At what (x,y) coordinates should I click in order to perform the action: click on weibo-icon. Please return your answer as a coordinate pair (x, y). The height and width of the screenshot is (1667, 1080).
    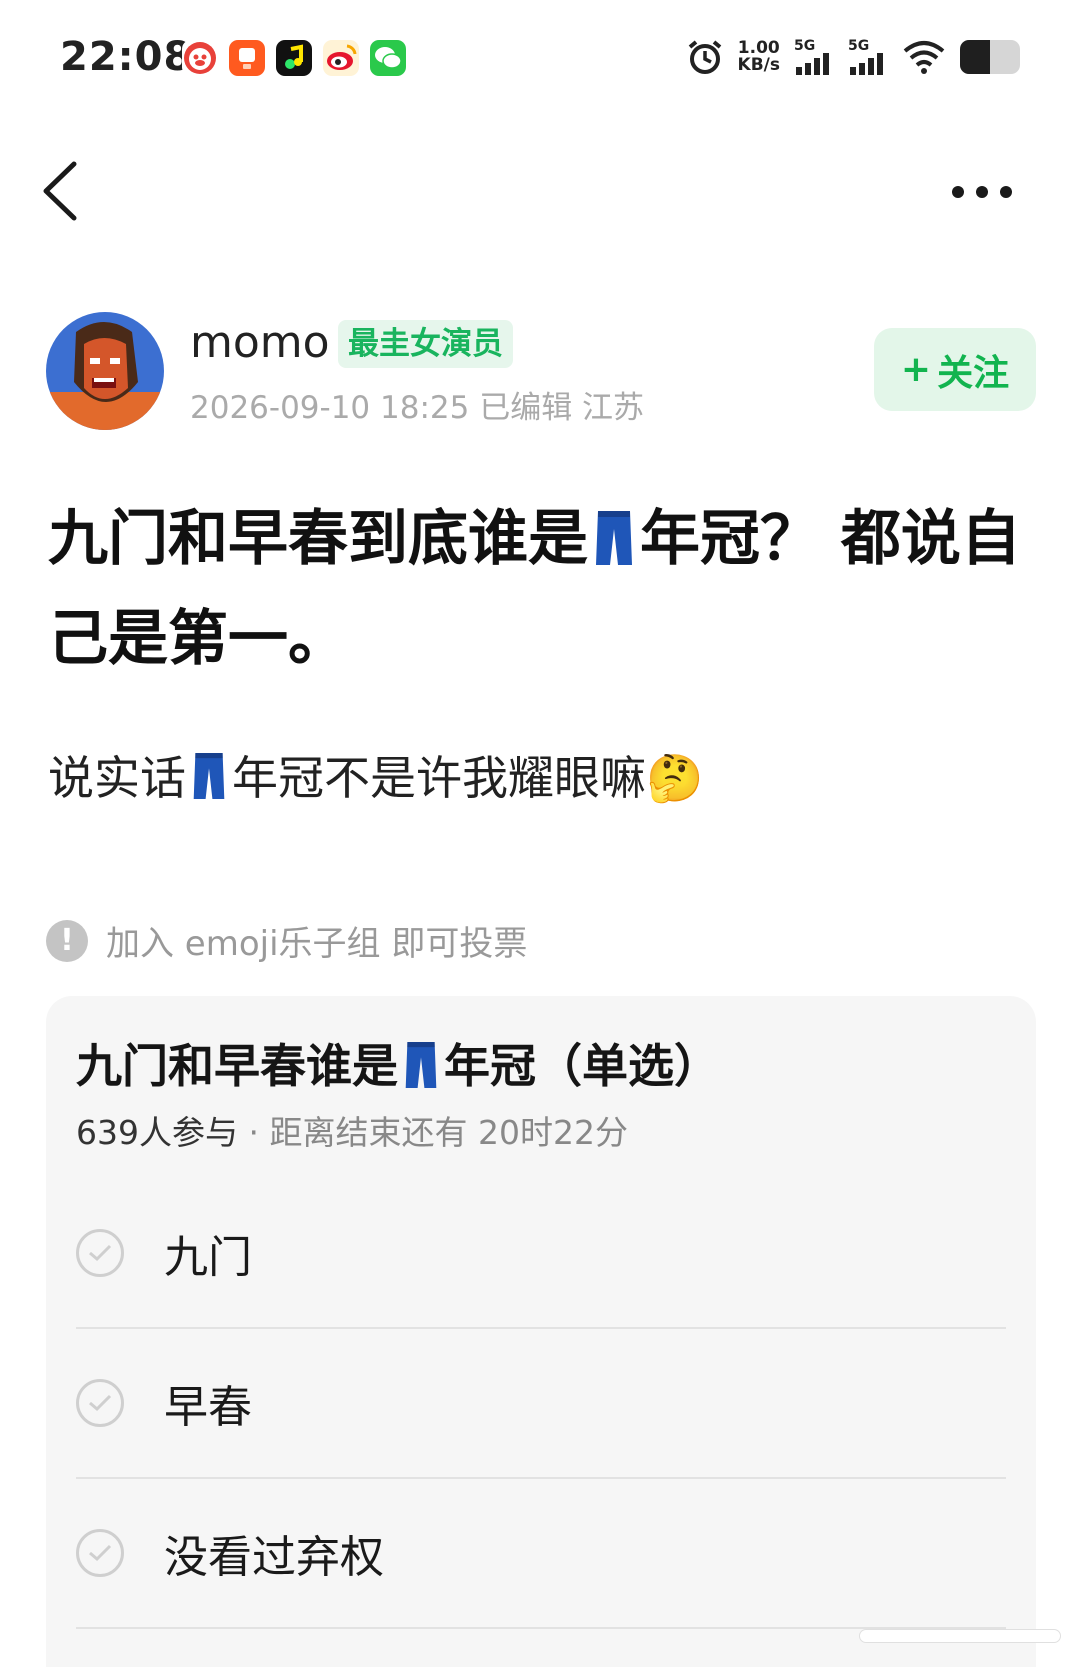
    Looking at the image, I should click on (341, 58).